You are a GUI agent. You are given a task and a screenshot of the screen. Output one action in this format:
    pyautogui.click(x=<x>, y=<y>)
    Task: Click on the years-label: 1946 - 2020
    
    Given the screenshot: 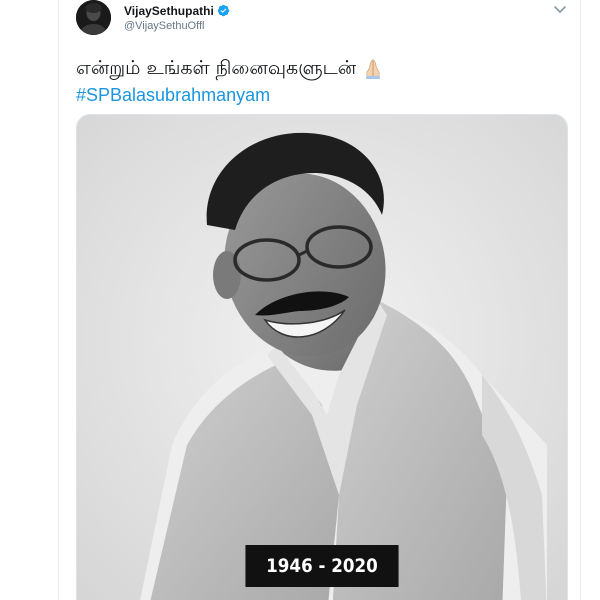 What is the action you would take?
    pyautogui.click(x=322, y=566)
    